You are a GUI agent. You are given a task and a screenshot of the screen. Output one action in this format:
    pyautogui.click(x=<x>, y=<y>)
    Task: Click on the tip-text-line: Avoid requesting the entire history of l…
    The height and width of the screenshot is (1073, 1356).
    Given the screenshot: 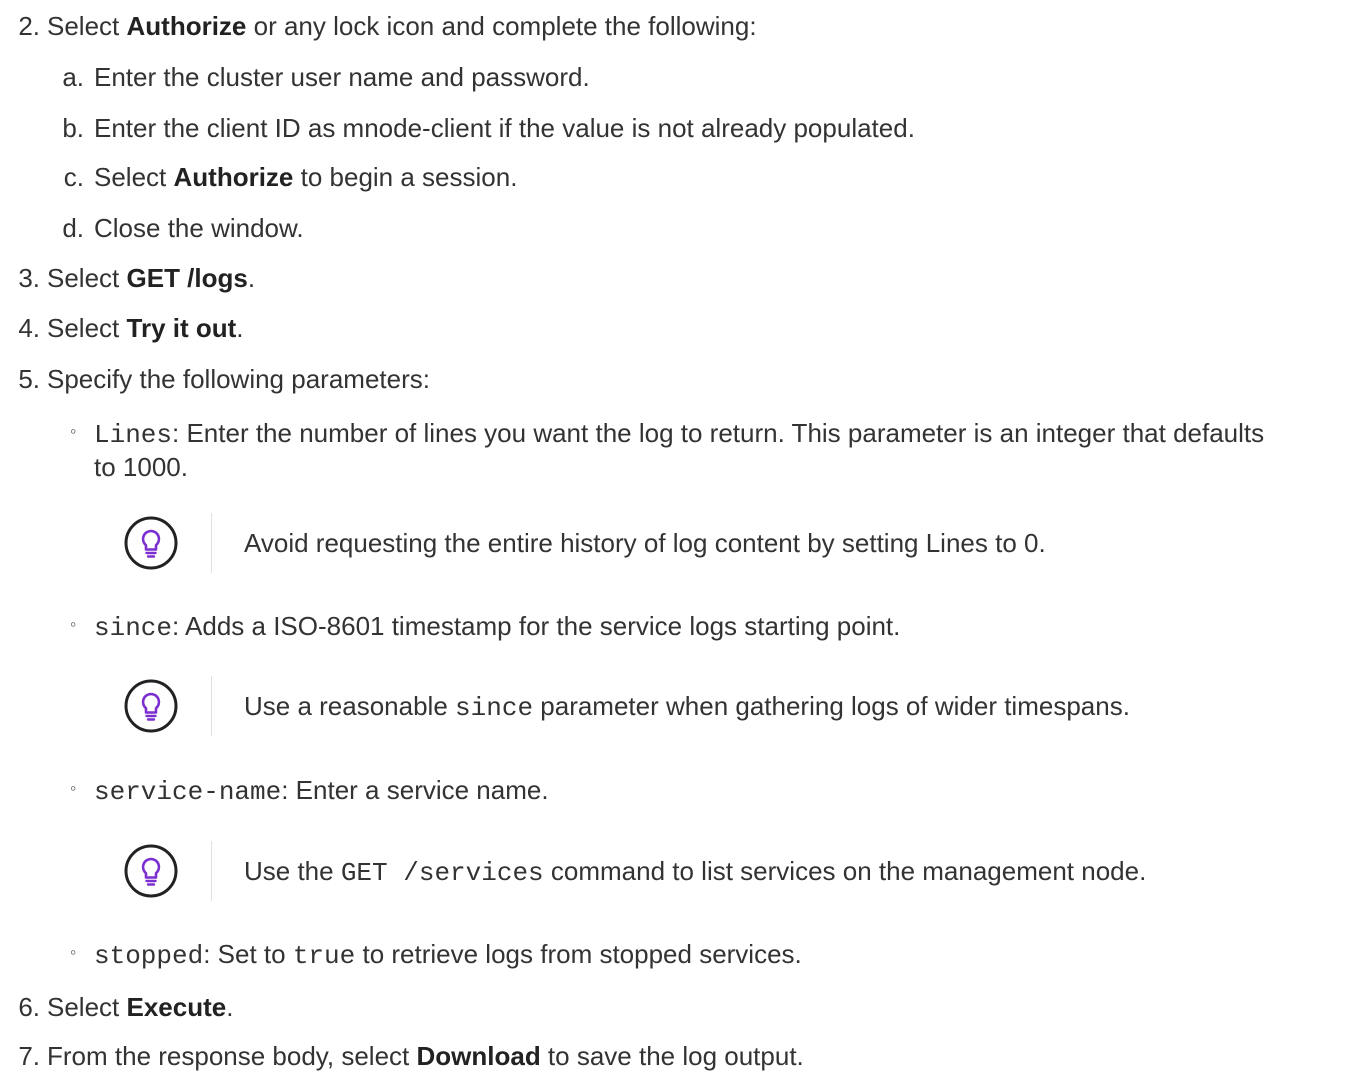 What is the action you would take?
    pyautogui.click(x=678, y=543)
    